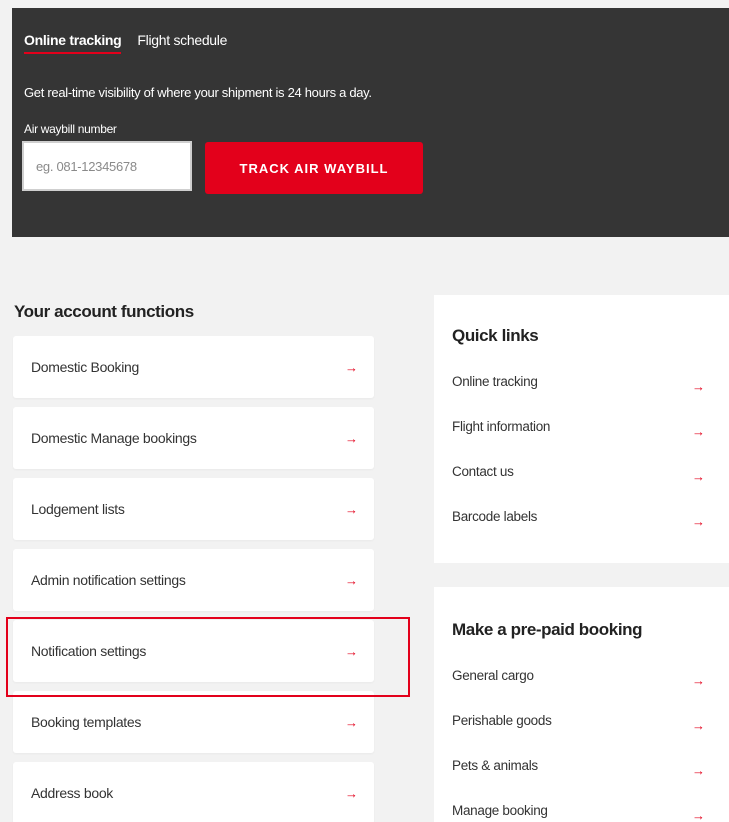 The width and height of the screenshot is (729, 822). I want to click on function-address-book: Address book →, so click(193, 792).